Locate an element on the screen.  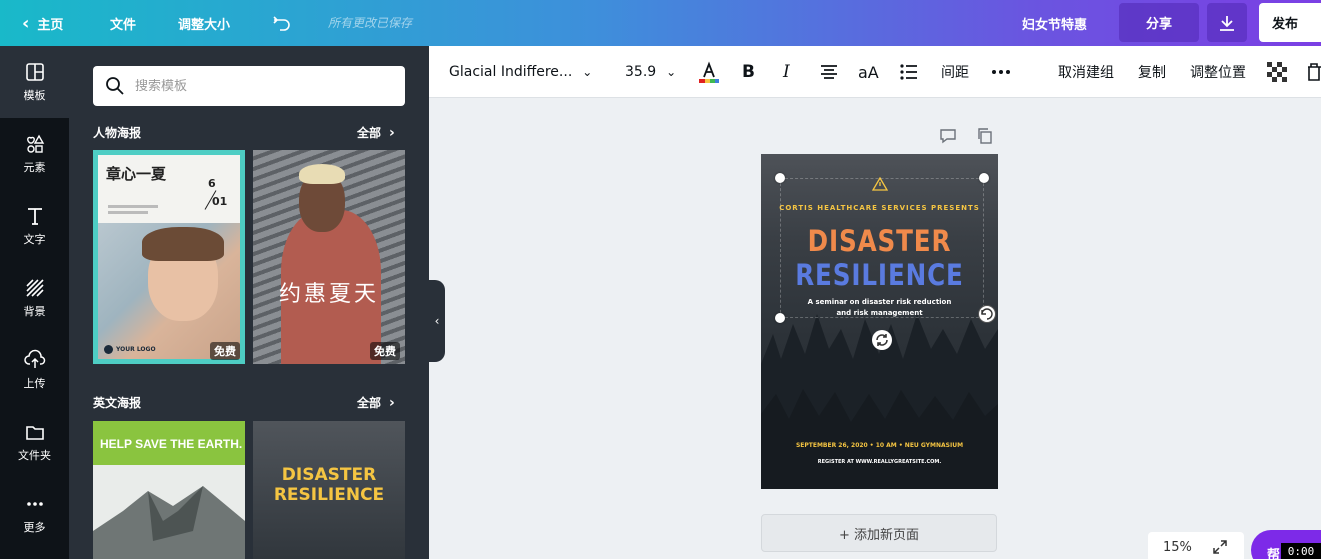
spacing-button: 间距 is located at coordinates (955, 72).